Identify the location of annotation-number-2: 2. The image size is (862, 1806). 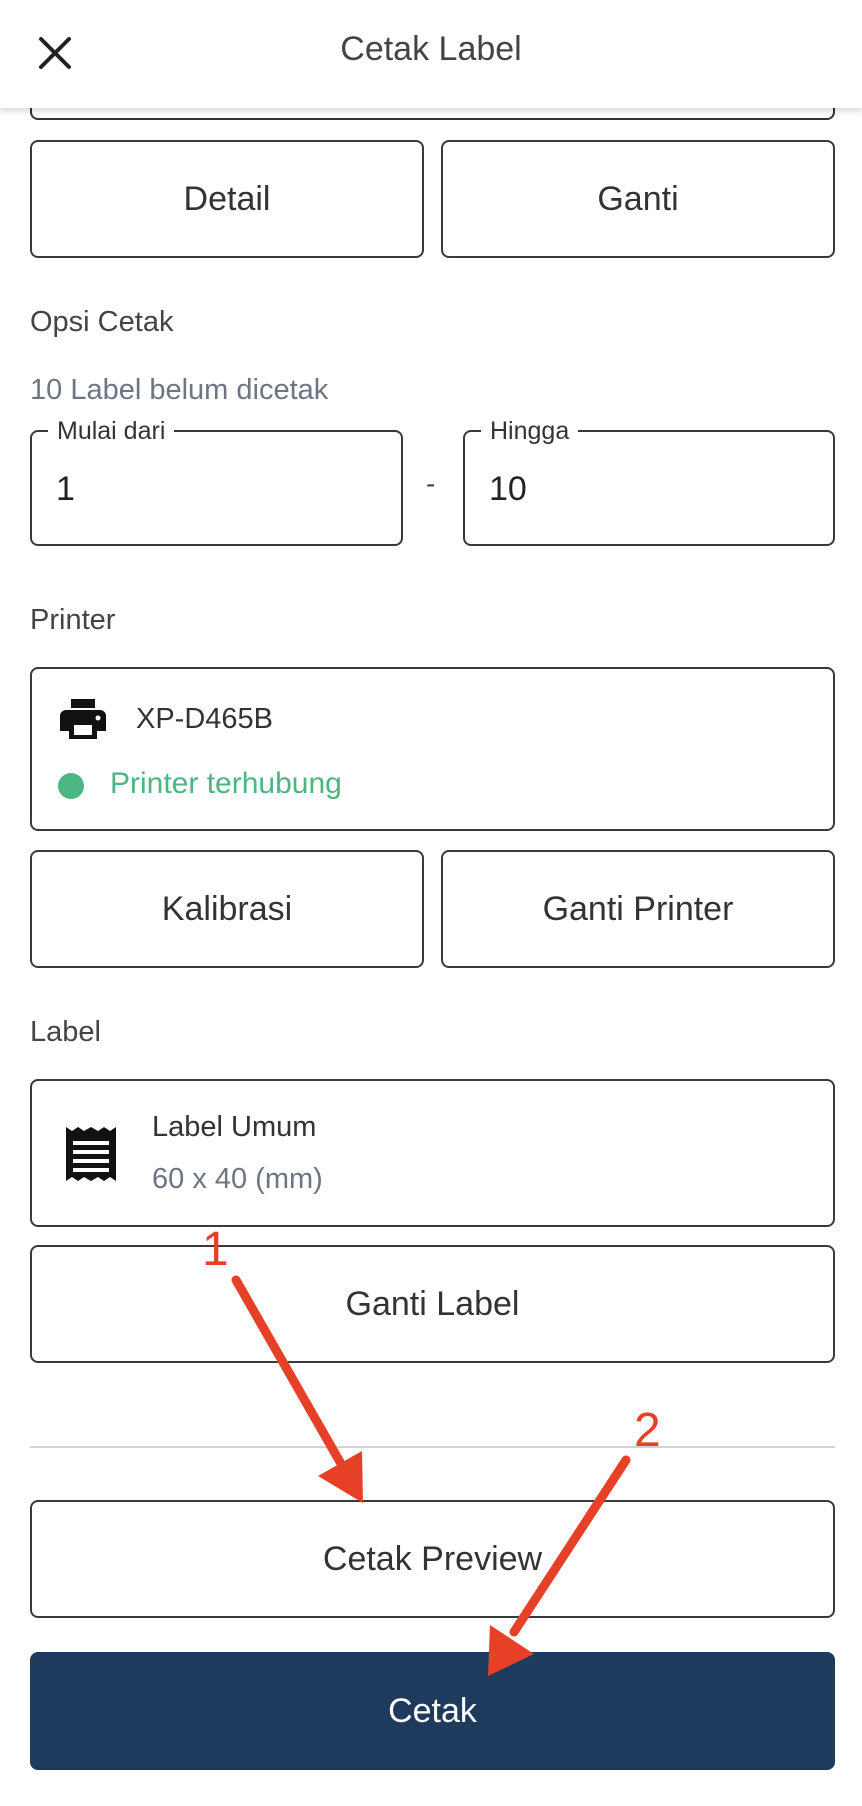
(647, 1430).